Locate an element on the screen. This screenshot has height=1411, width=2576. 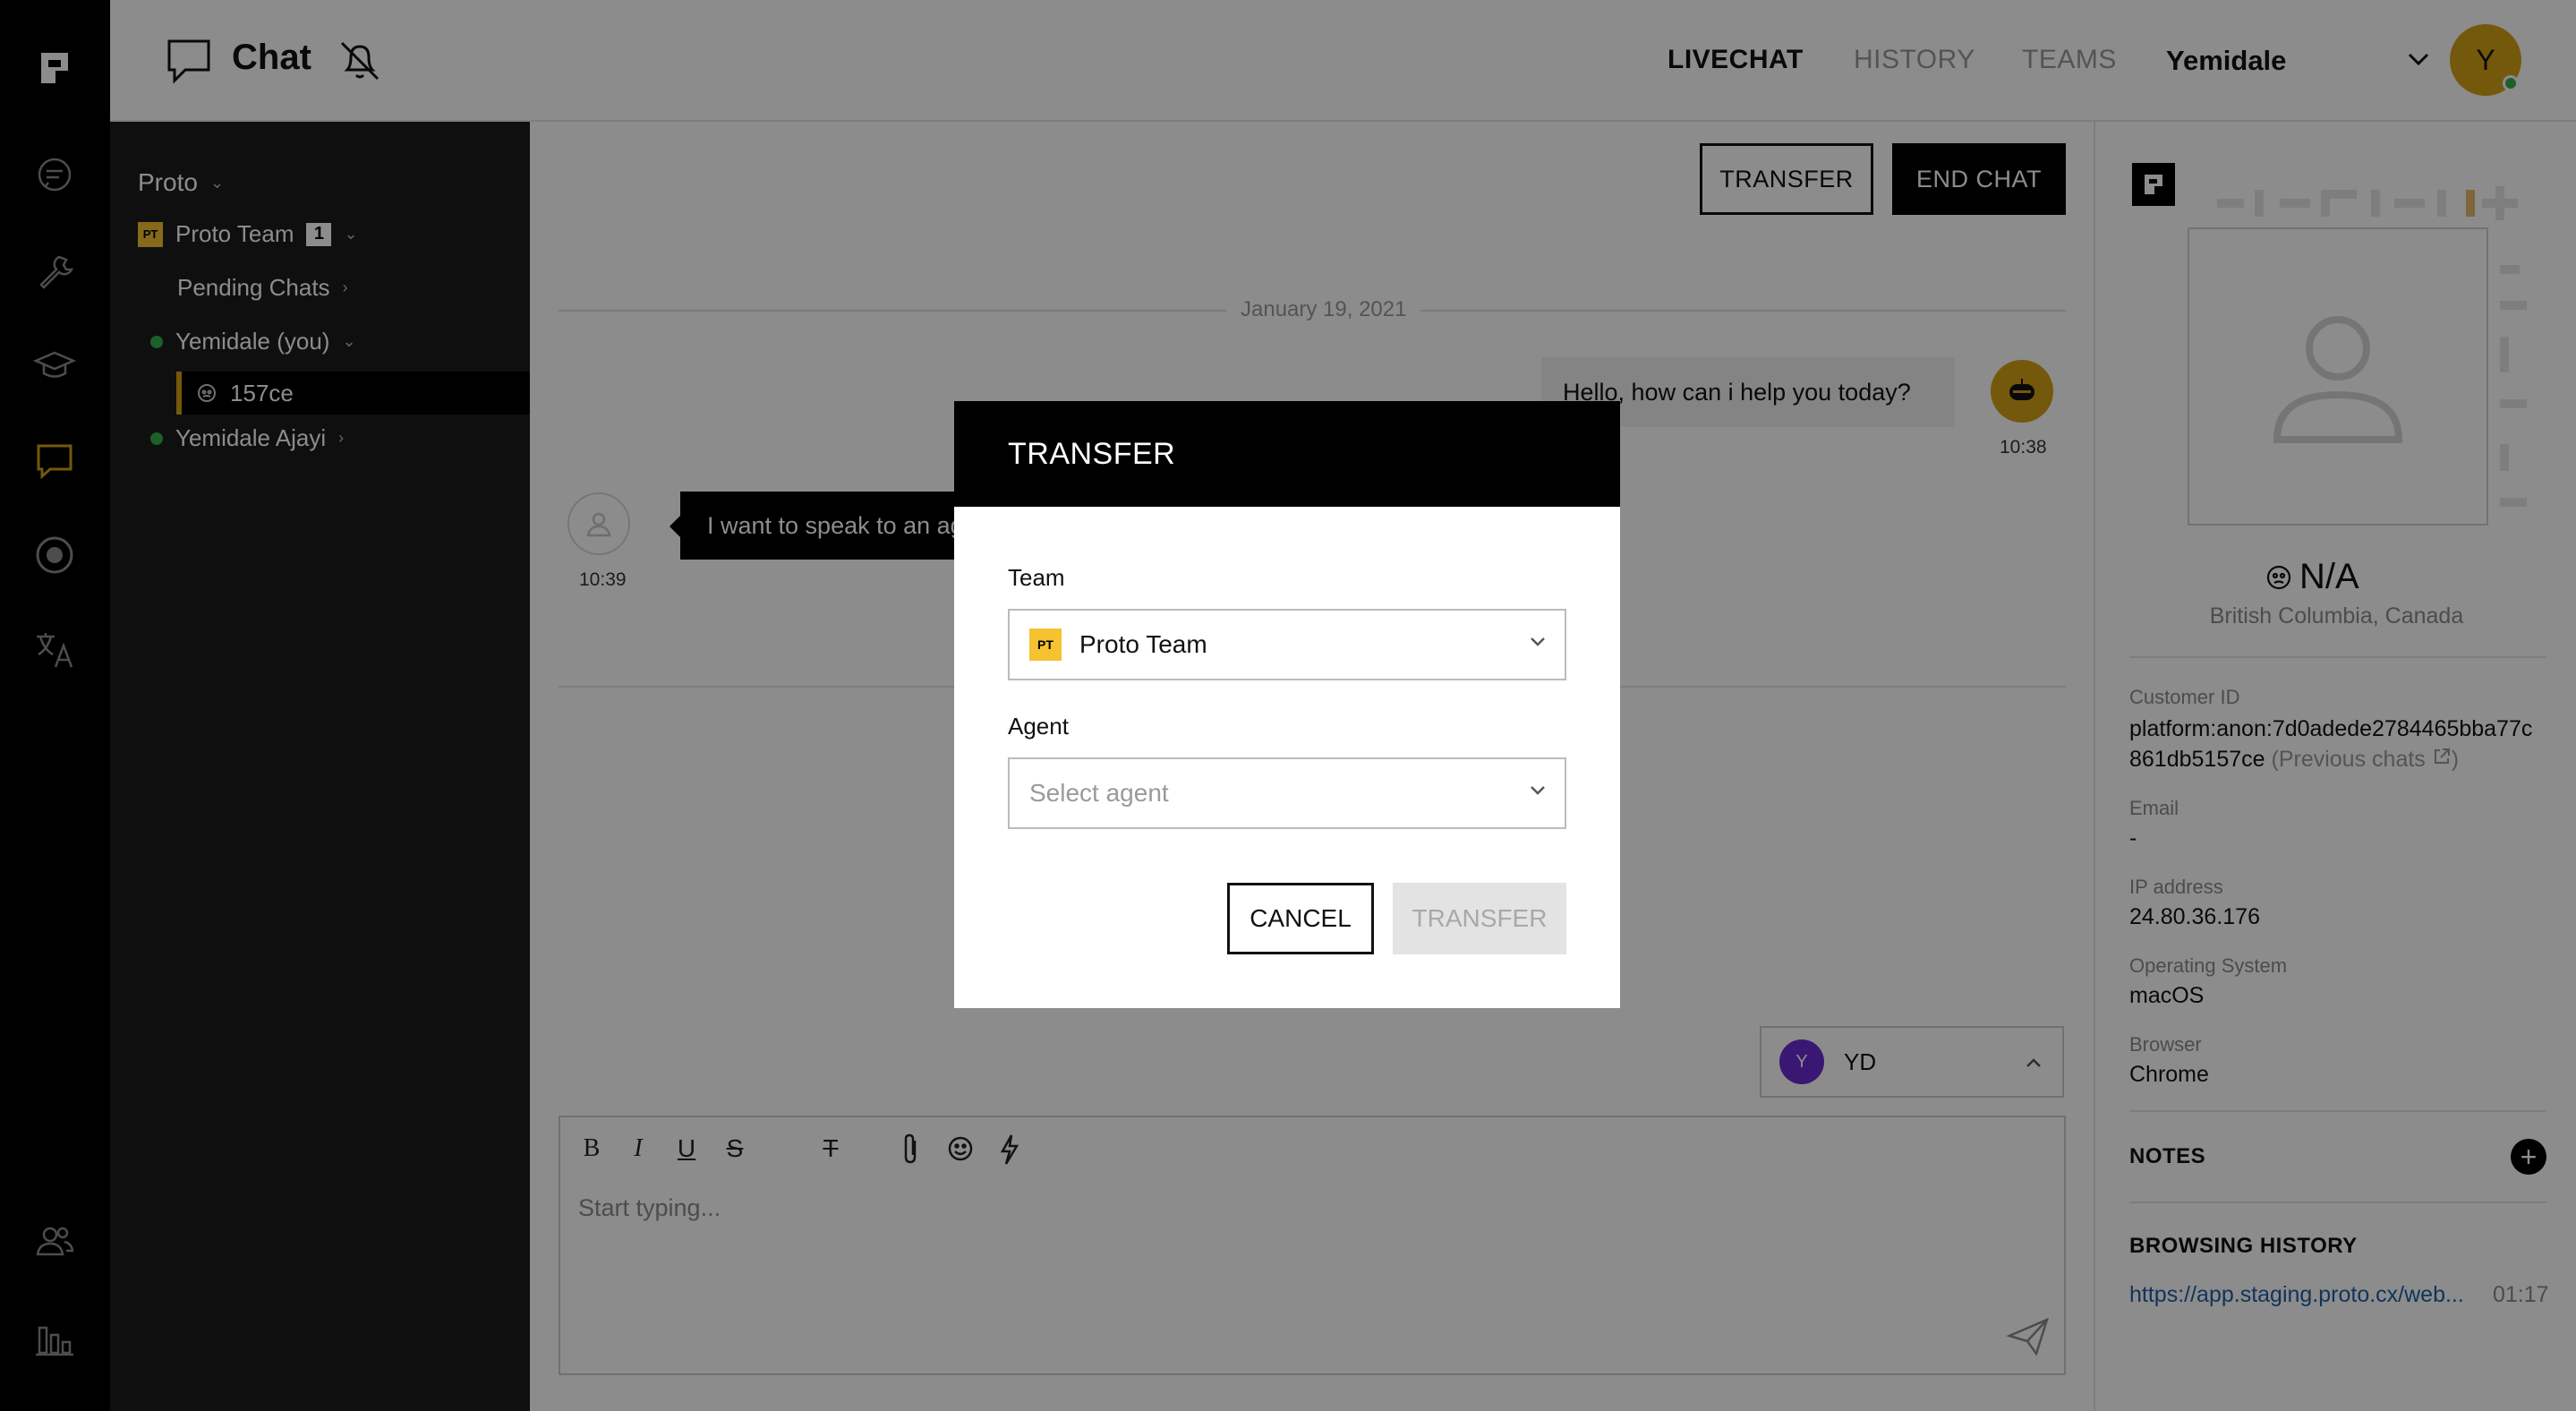
modal-transfer-button: TRANSFER is located at coordinates (1479, 918).